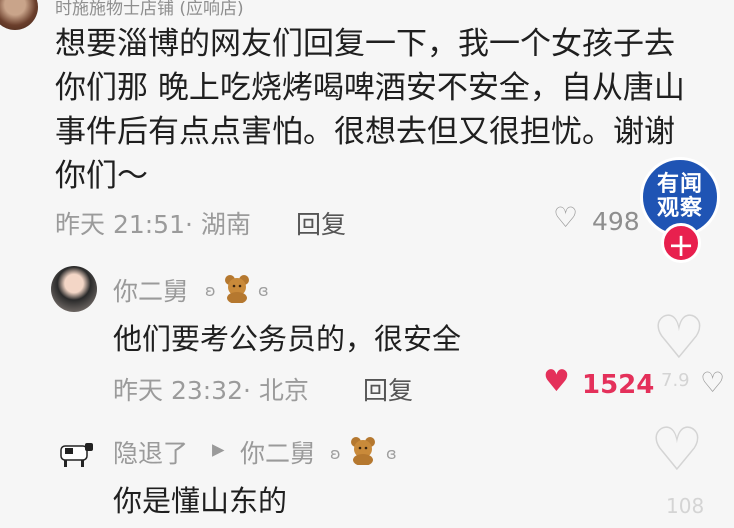 Image resolution: width=734 pixels, height=528 pixels. I want to click on broken-heart-icon: ♡, so click(712, 382).